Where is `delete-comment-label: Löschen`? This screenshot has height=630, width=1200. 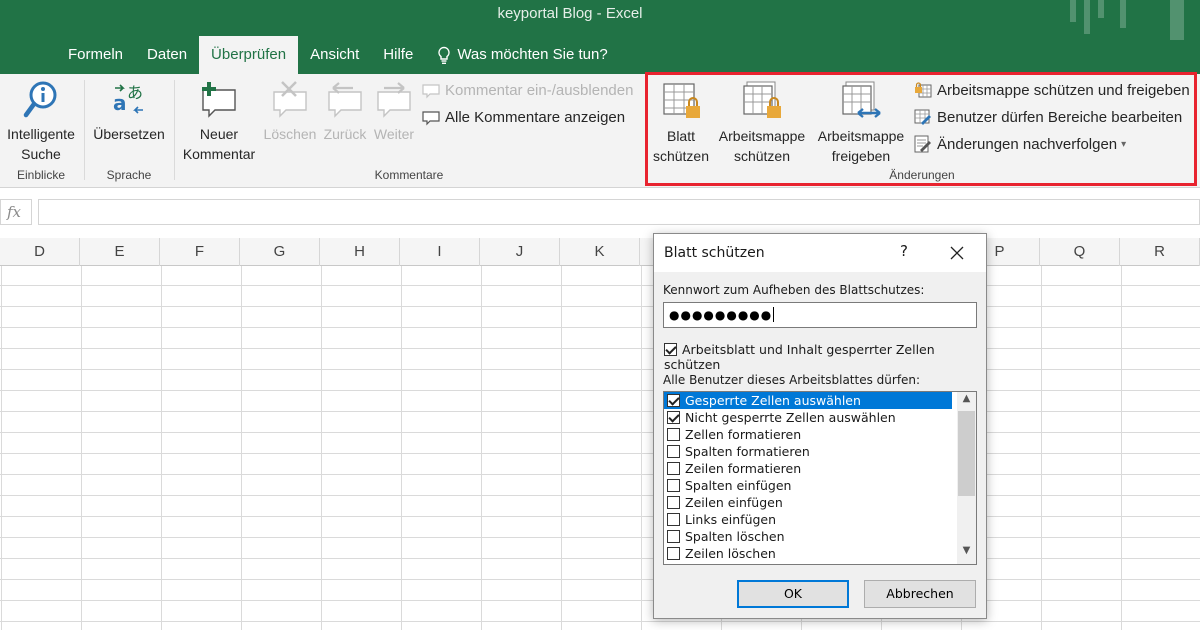 delete-comment-label: Löschen is located at coordinates (290, 134).